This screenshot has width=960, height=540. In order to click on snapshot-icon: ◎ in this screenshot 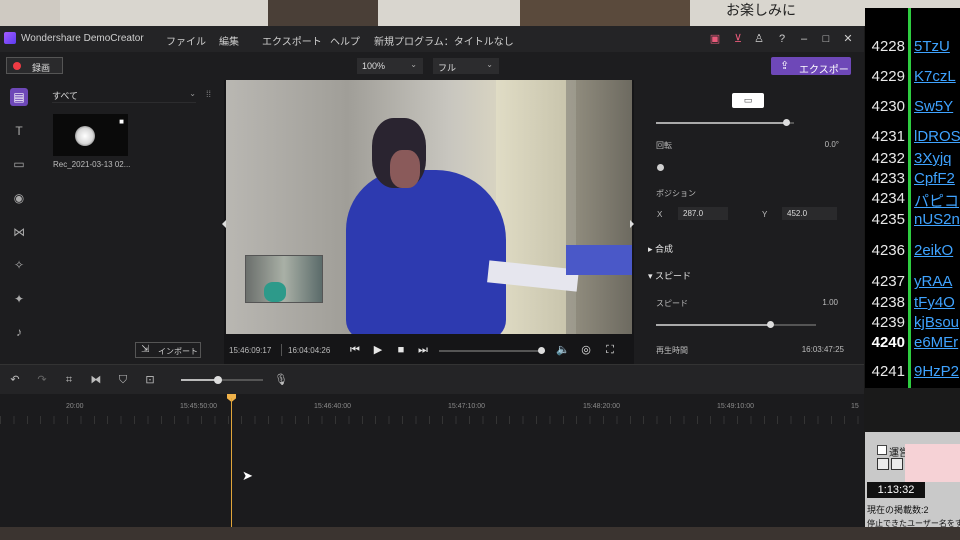, I will do `click(586, 350)`.